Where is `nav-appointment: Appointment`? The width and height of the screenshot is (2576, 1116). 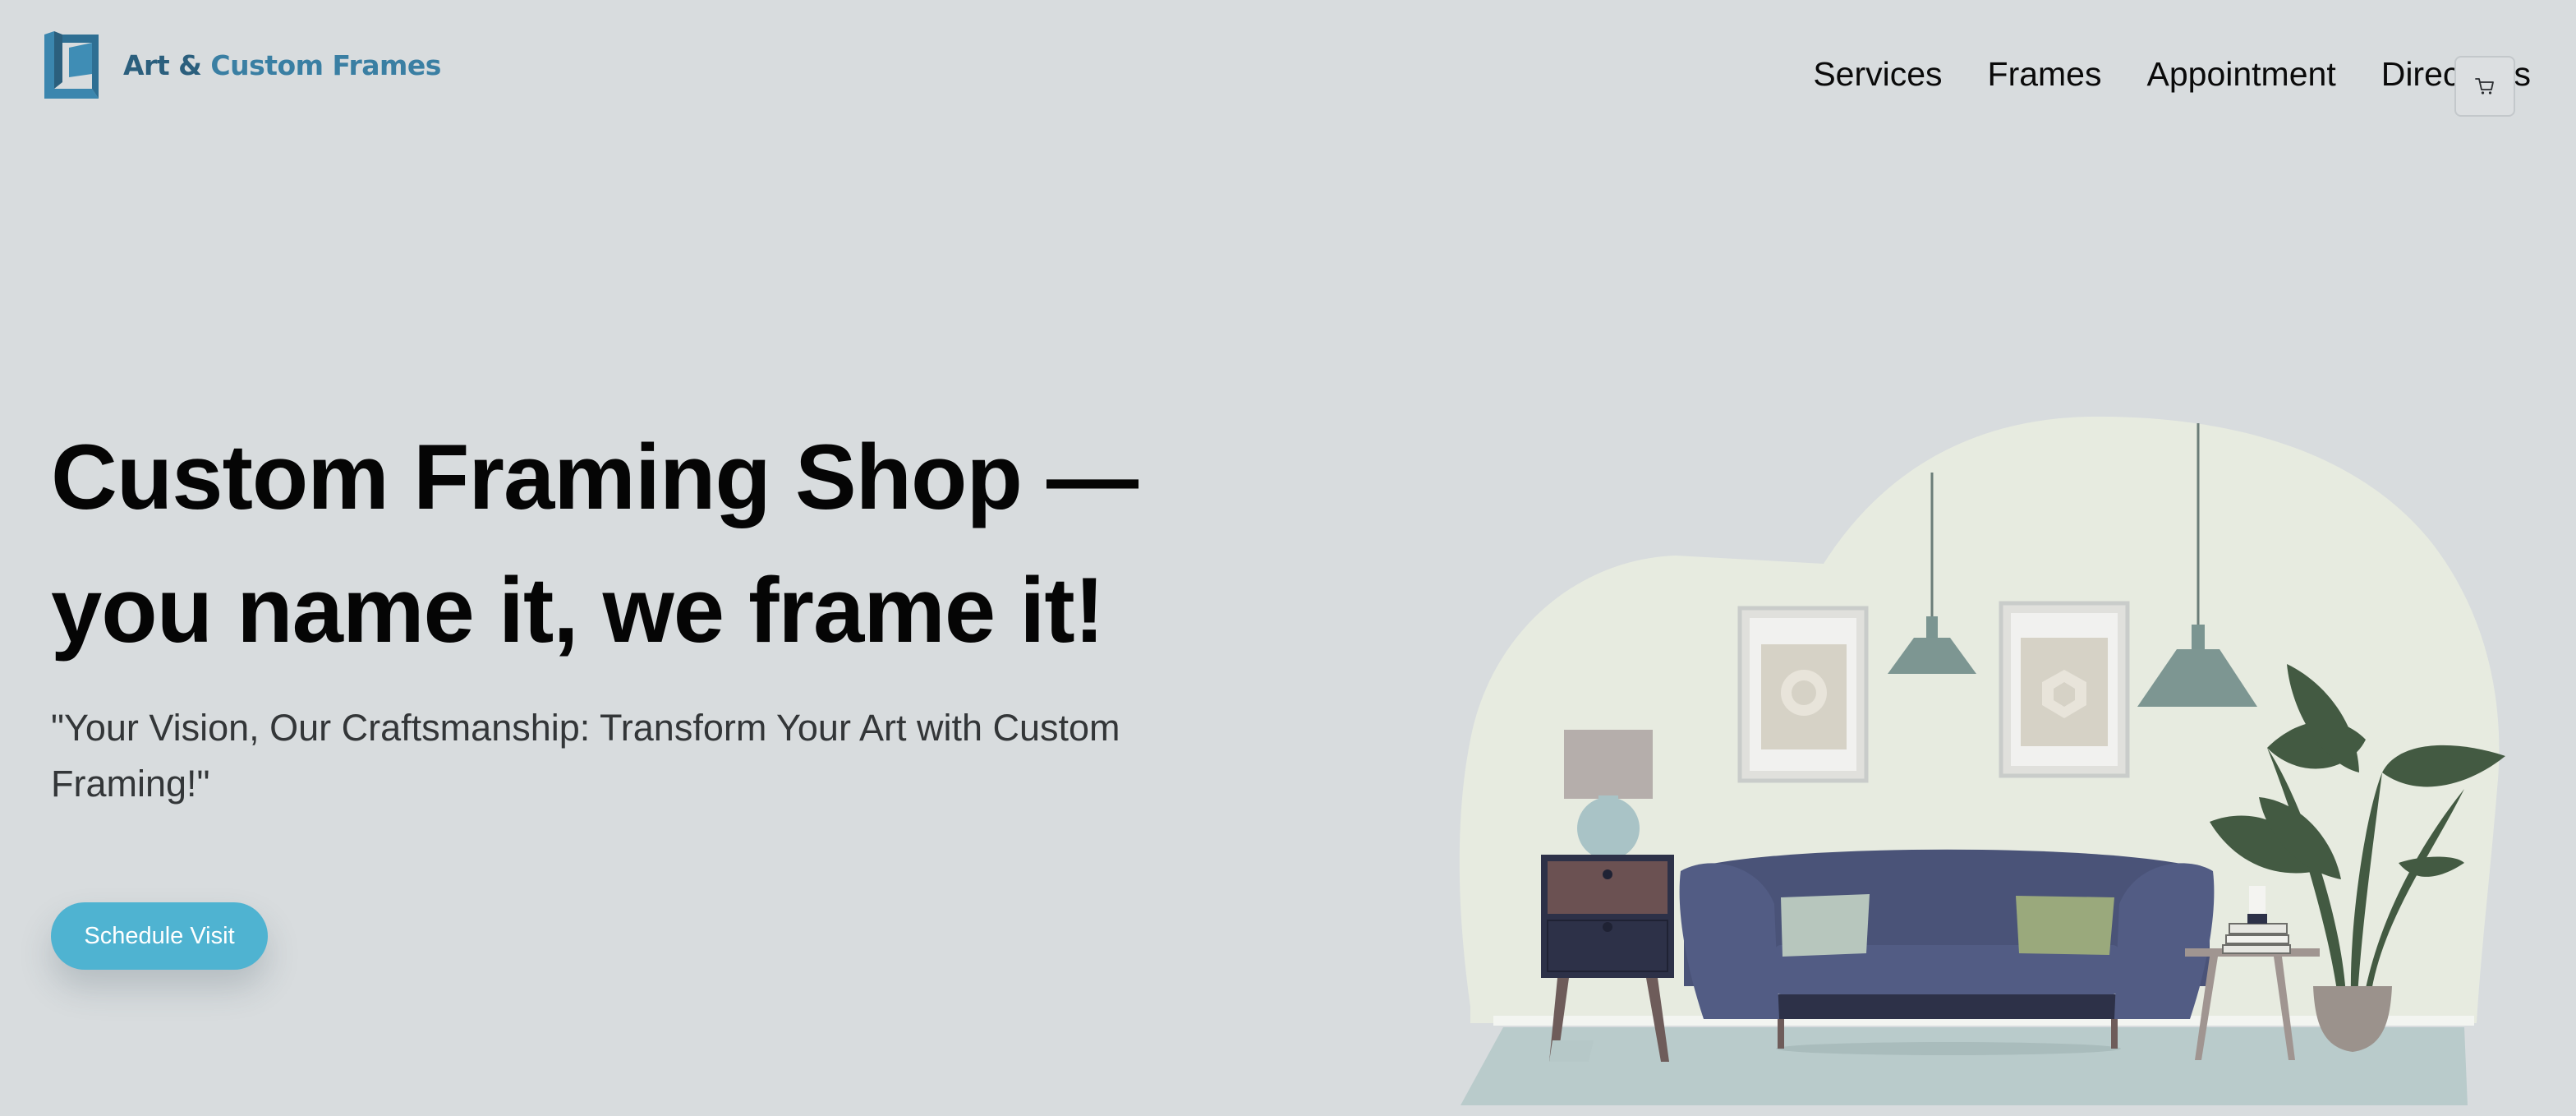 nav-appointment: Appointment is located at coordinates (2241, 74).